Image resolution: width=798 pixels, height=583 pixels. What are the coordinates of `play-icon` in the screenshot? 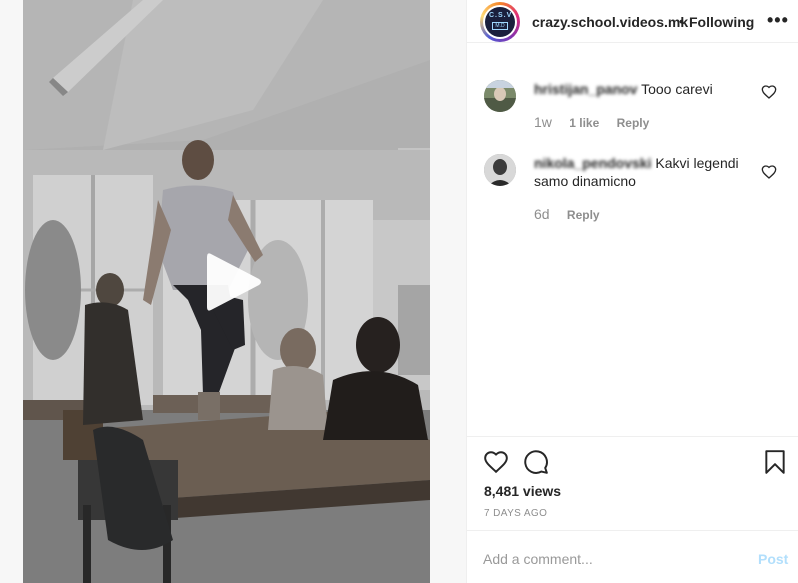 It's located at (233, 282).